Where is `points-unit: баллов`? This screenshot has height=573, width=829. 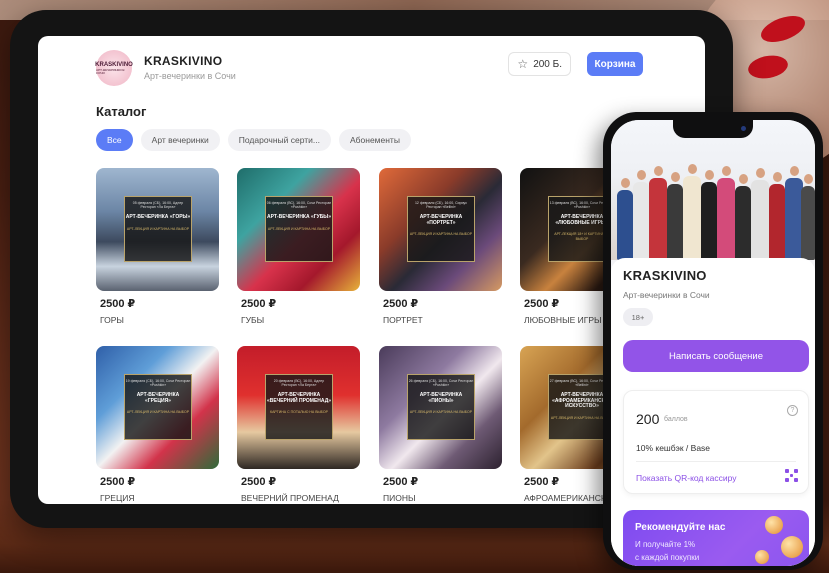
points-unit: баллов is located at coordinates (676, 419).